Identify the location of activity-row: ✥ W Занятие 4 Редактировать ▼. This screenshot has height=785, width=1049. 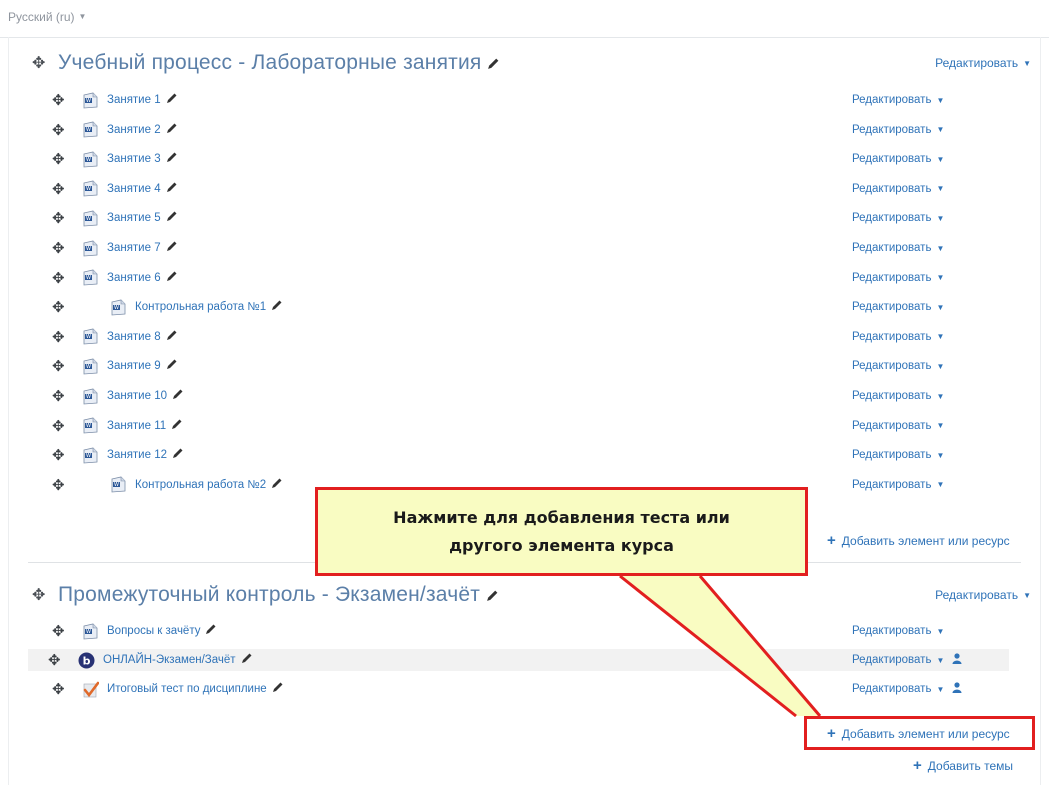
(520, 189).